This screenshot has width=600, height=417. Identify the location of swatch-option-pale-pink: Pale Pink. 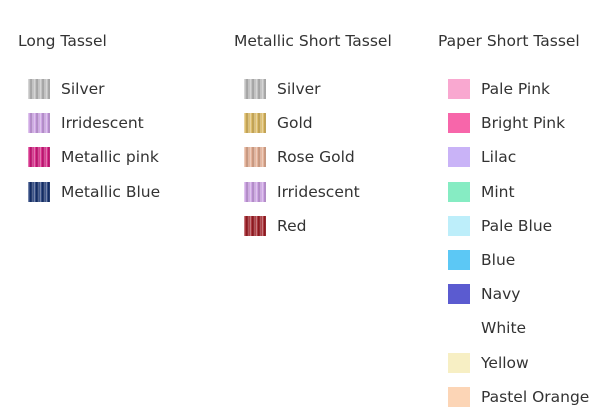
(513, 89).